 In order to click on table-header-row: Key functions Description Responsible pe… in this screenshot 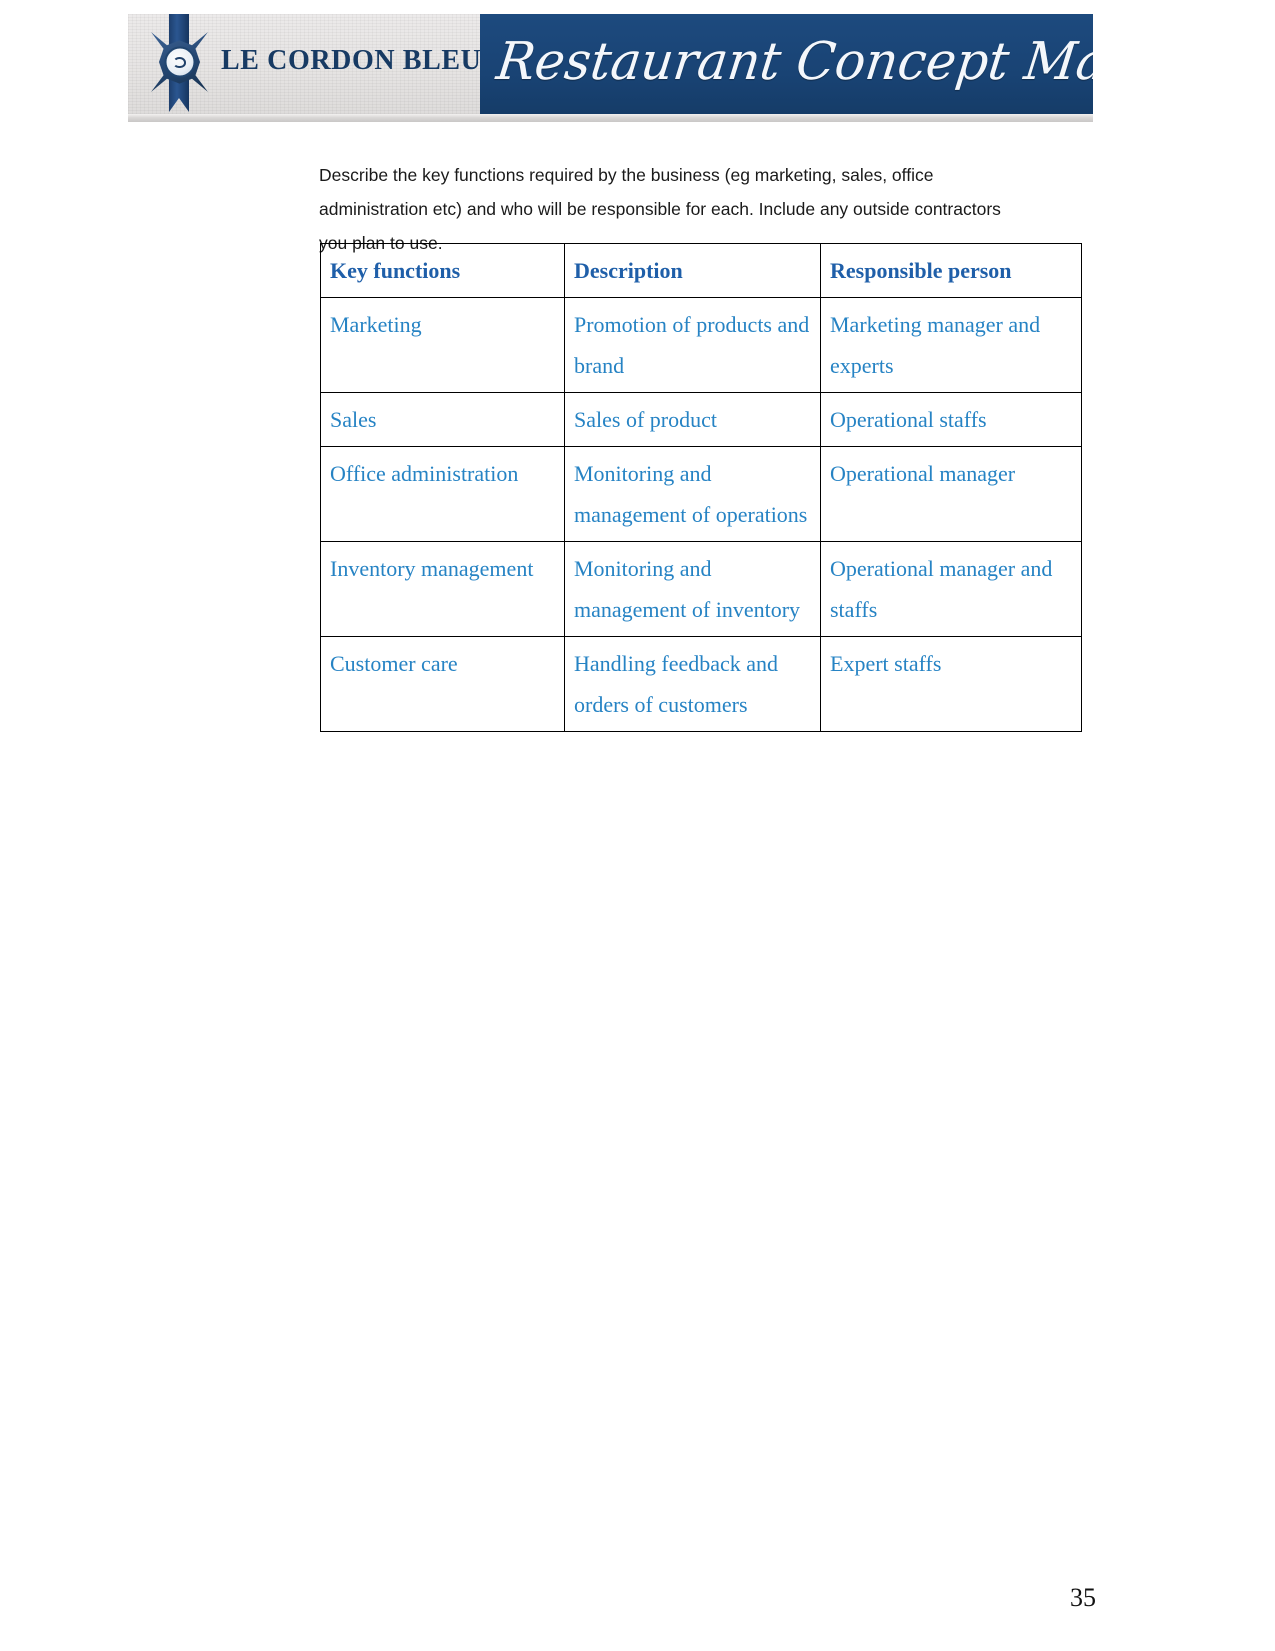, I will do `click(701, 270)`.